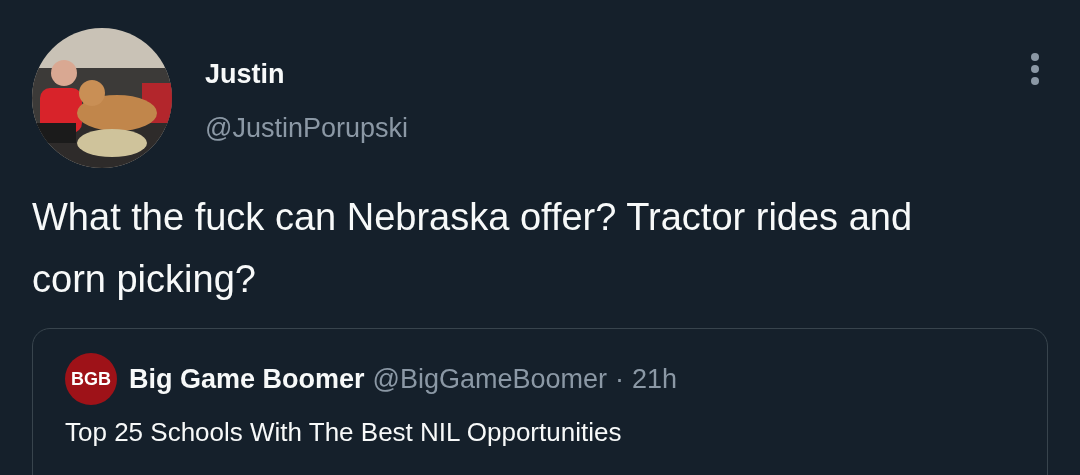  What do you see at coordinates (91, 379) in the screenshot?
I see `logo: BGB` at bounding box center [91, 379].